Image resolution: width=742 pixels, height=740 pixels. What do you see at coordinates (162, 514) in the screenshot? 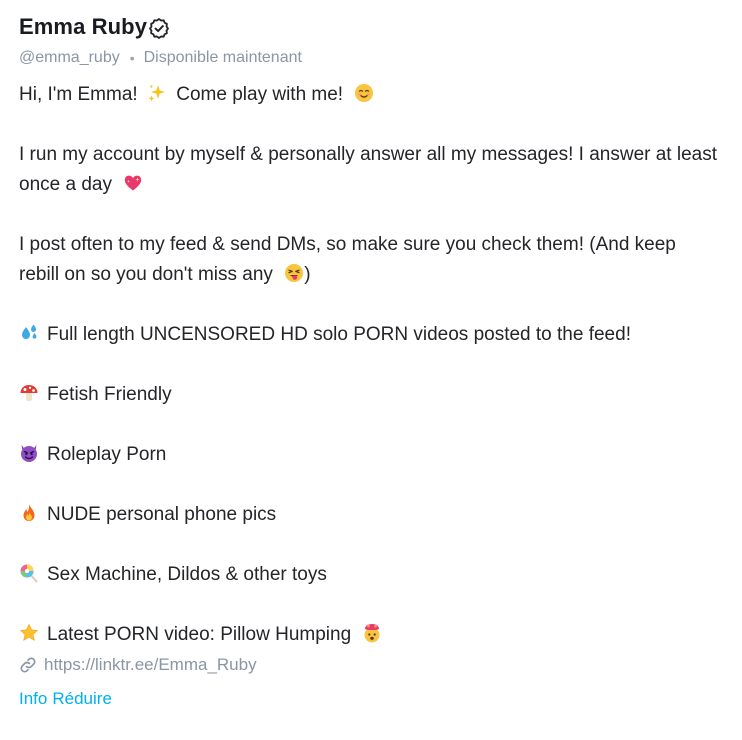
I see `bio-item-text: NUDE personal phone pics` at bounding box center [162, 514].